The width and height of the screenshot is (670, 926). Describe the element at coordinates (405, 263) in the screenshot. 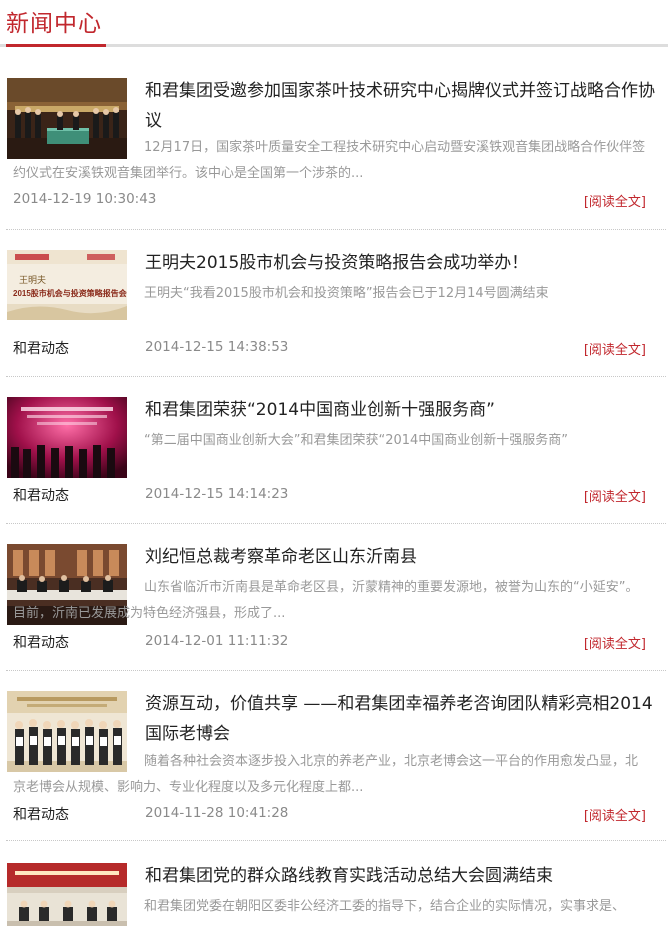

I see `news-title: 王明夫2015股市机会与投资策略报告会成功举办！` at that location.